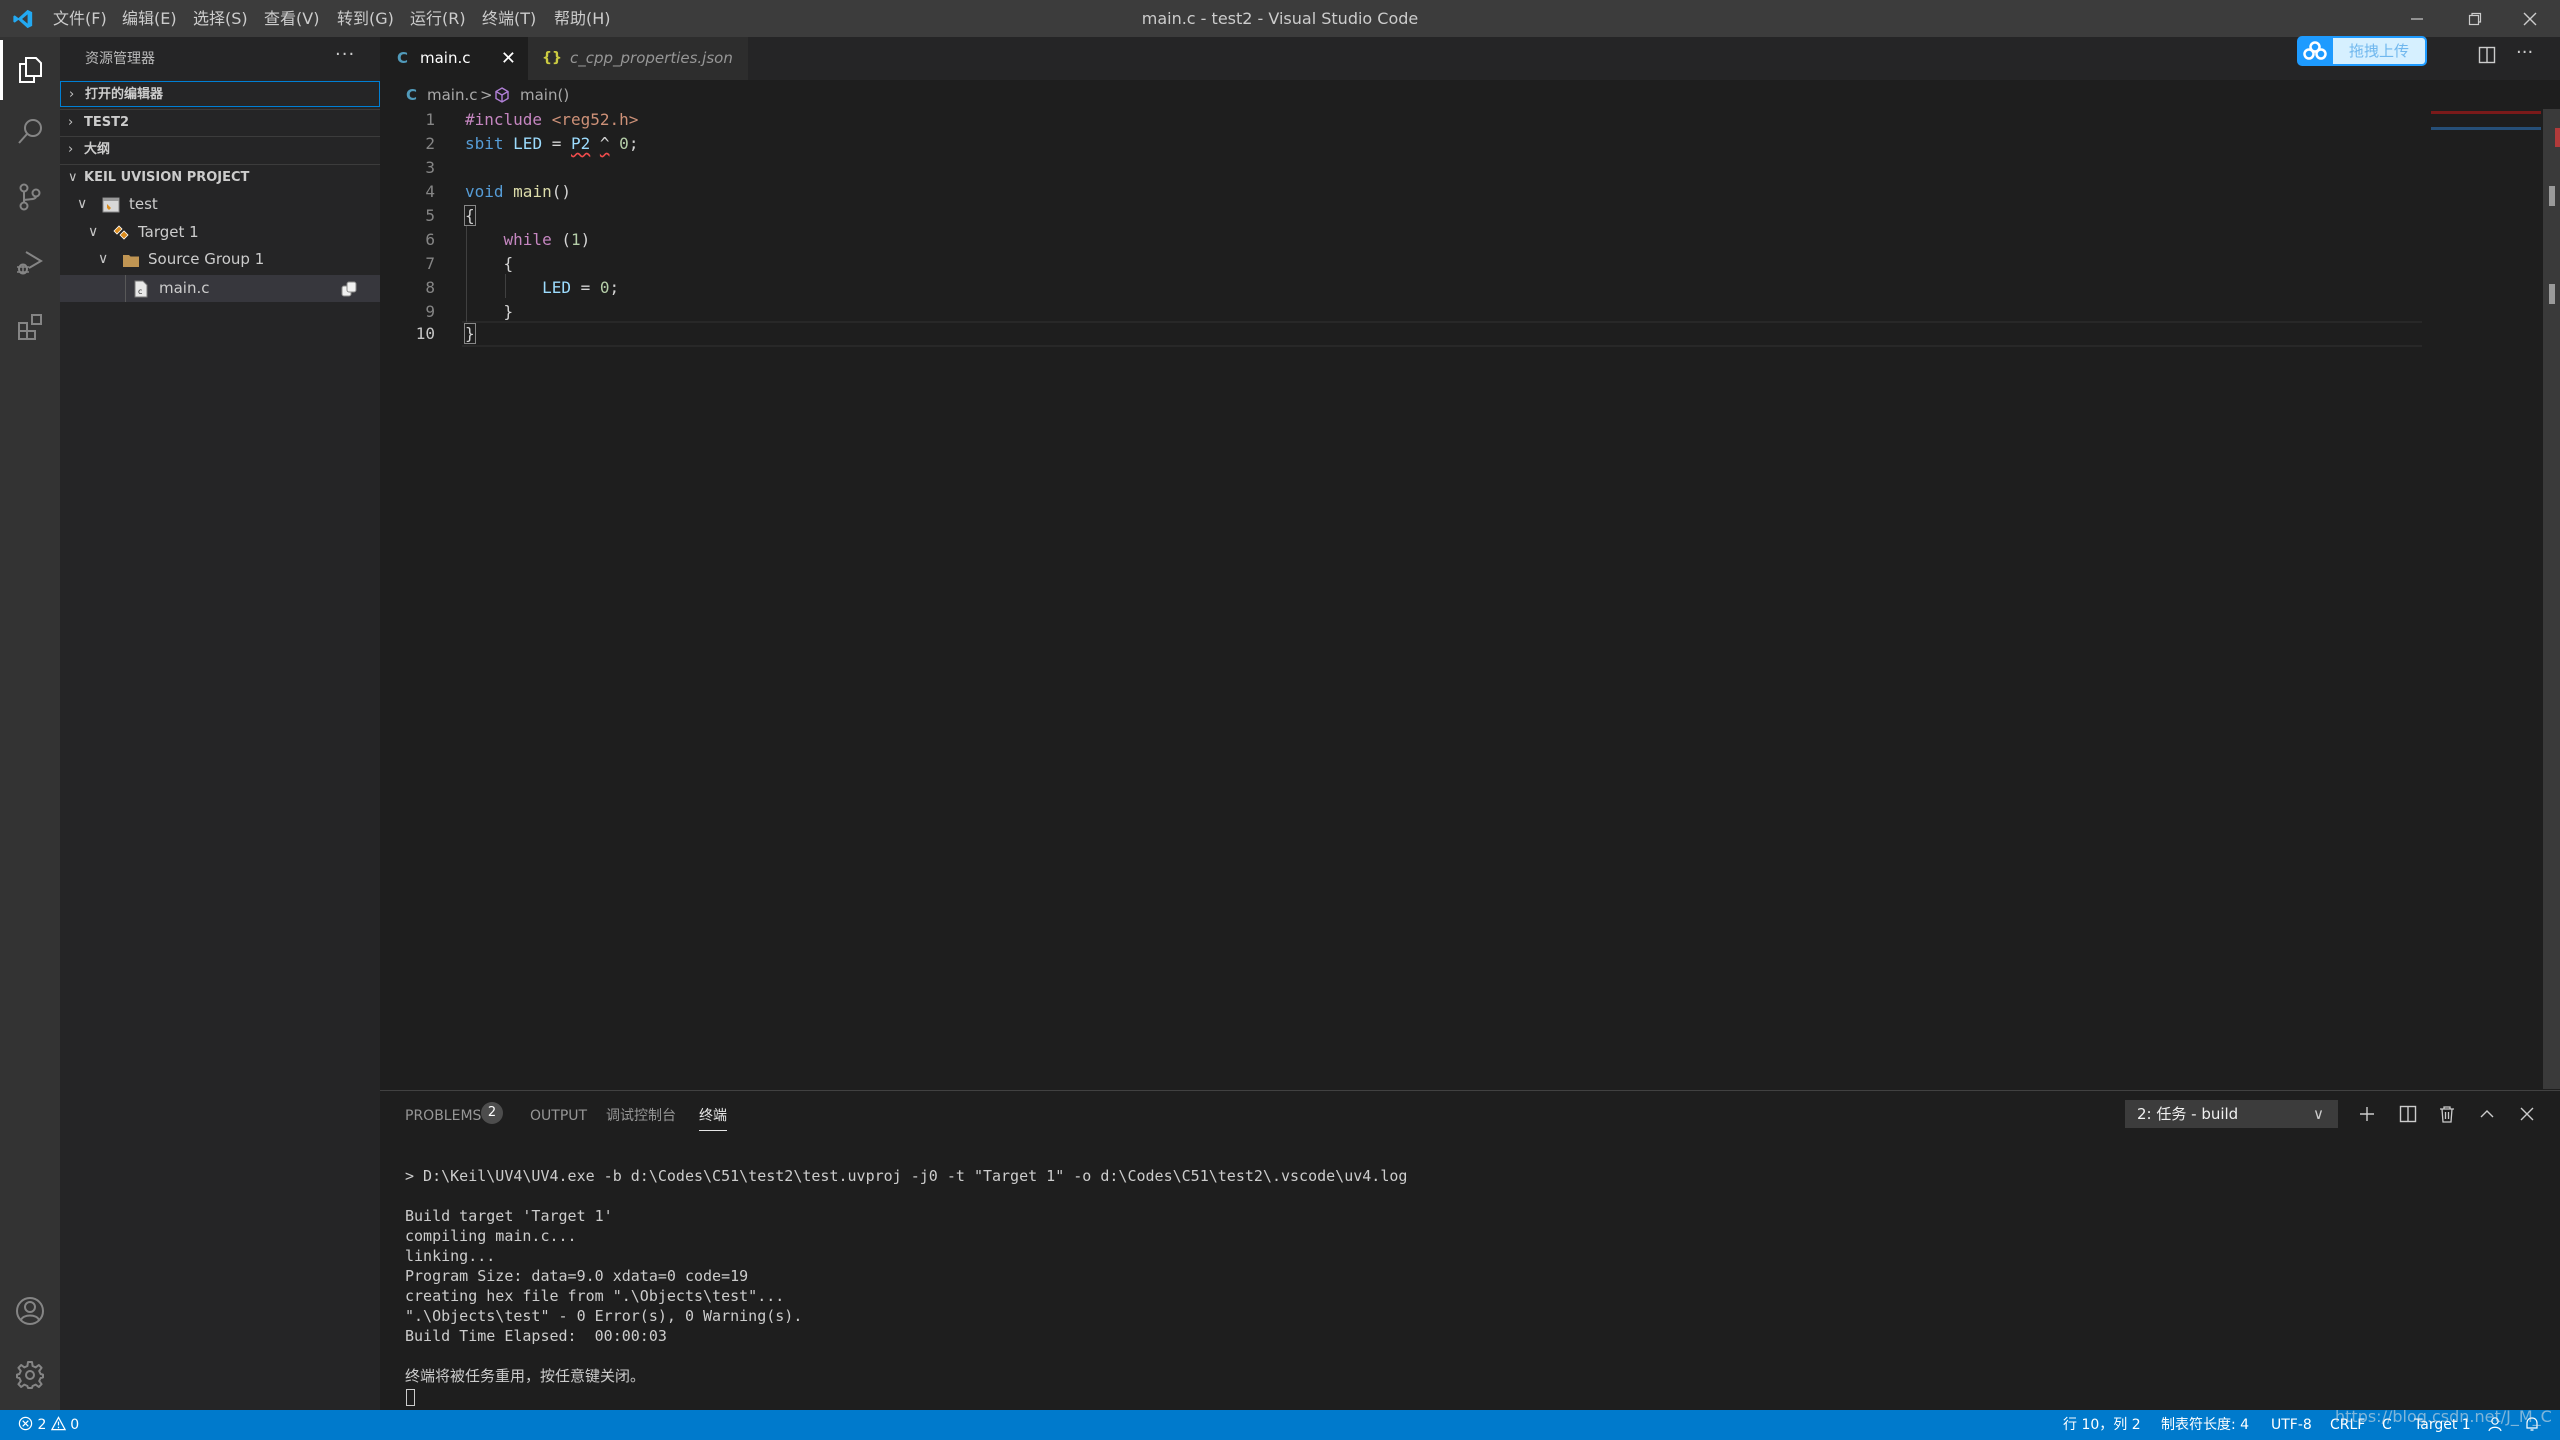  Describe the element at coordinates (518, 192) in the screenshot. I see `code-line-4: void main()` at that location.